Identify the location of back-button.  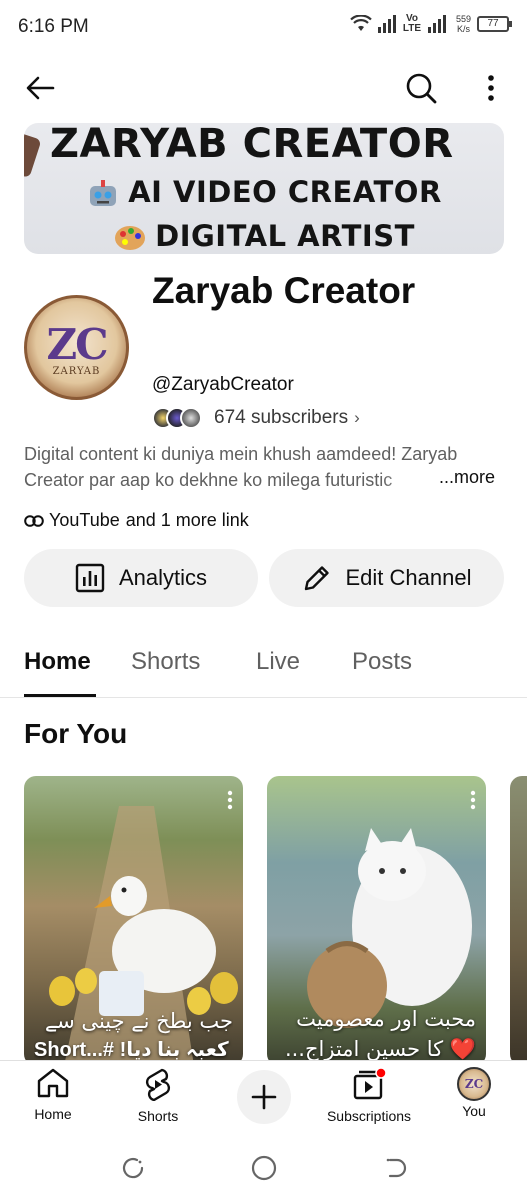
(40, 88).